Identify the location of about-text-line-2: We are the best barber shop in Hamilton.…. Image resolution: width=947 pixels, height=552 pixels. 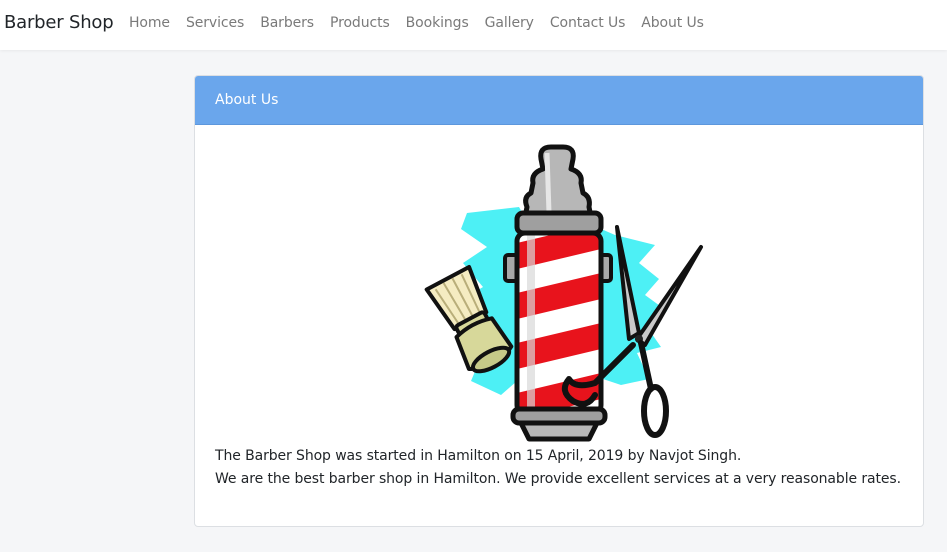
(558, 479).